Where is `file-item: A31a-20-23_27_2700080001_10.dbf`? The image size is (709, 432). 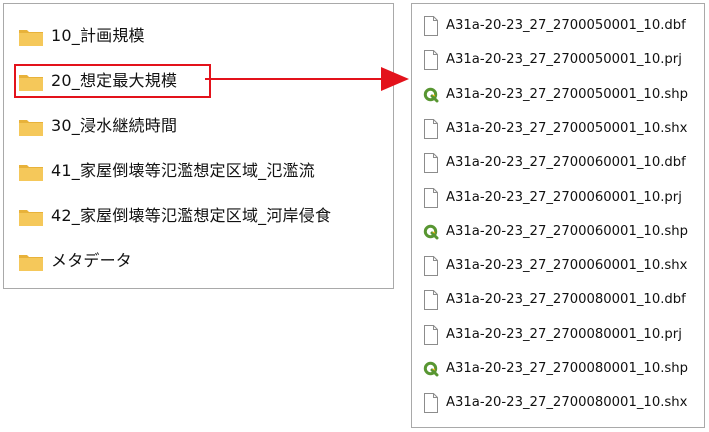
file-item: A31a-20-23_27_2700080001_10.dbf is located at coordinates (558, 300).